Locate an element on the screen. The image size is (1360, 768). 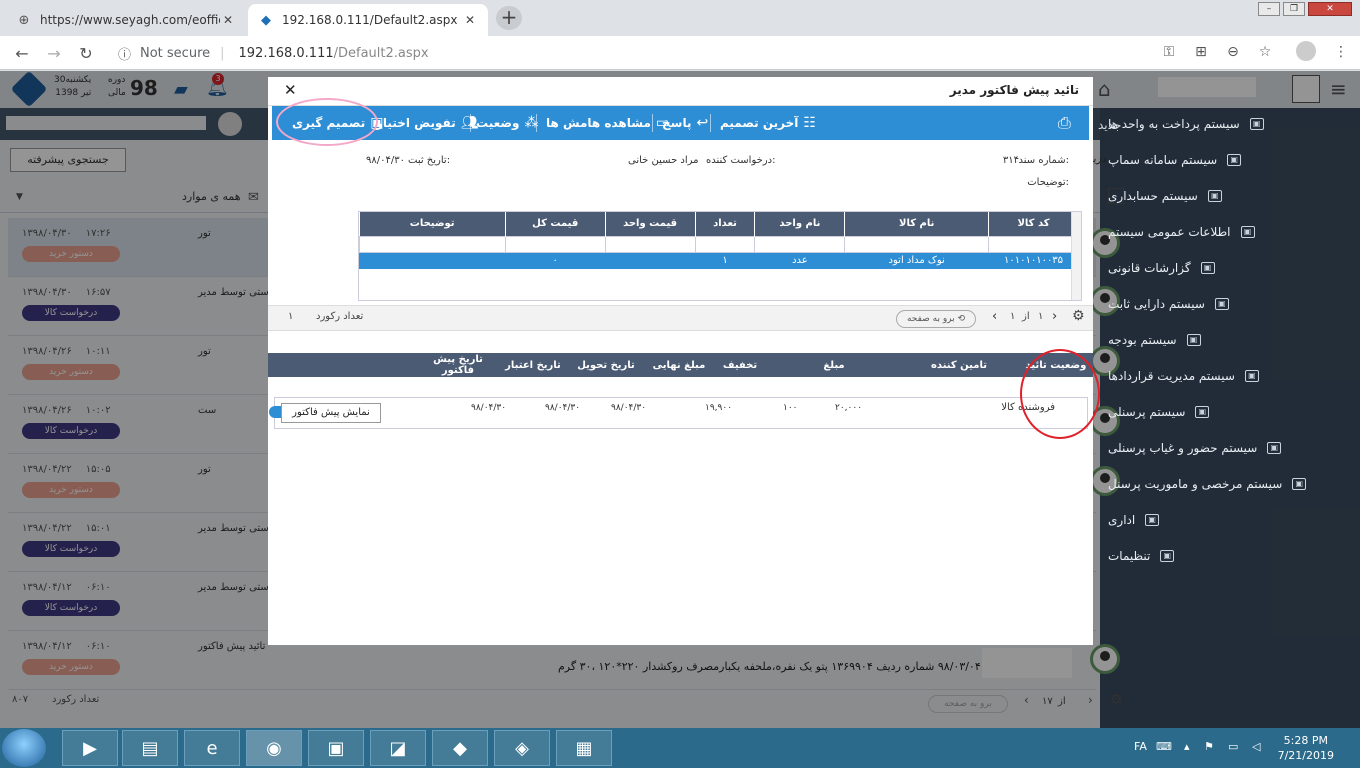
info-icon: ⓘ is located at coordinates (124, 53).